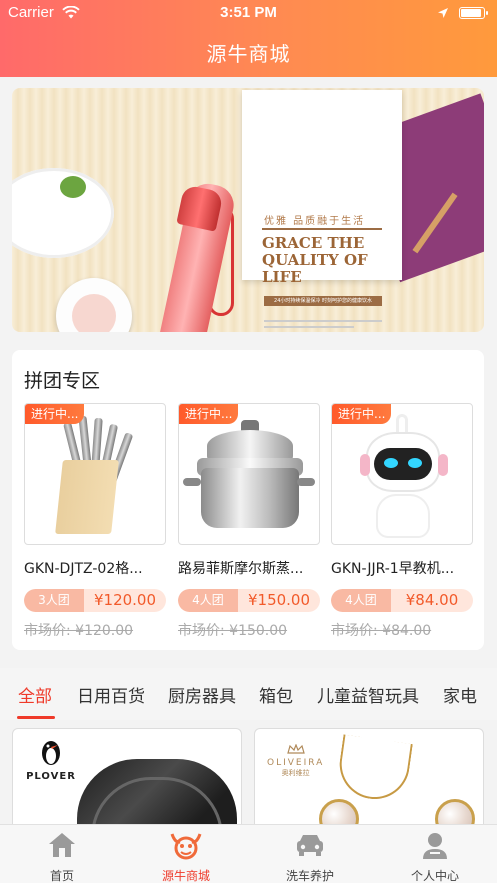 Image resolution: width=497 pixels, height=883 pixels. Describe the element at coordinates (309, 876) in the screenshot. I see `tabbar-label: 洗车养护` at that location.